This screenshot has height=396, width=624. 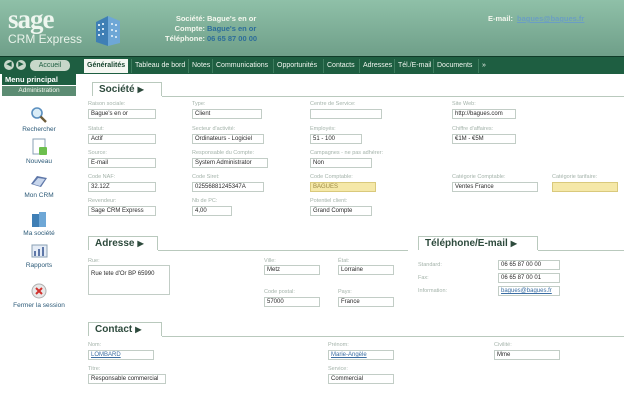 What do you see at coordinates (361, 355) in the screenshot?
I see `prenom-field: Marie-Angèle` at bounding box center [361, 355].